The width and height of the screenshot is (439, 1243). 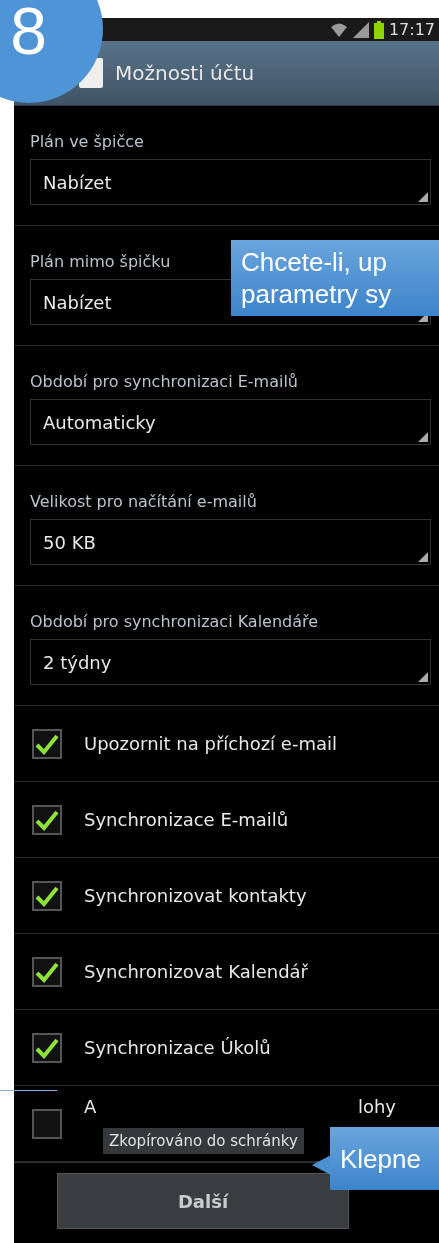 What do you see at coordinates (230, 662) in the screenshot?
I see `dropdown-field: 2 týdny` at bounding box center [230, 662].